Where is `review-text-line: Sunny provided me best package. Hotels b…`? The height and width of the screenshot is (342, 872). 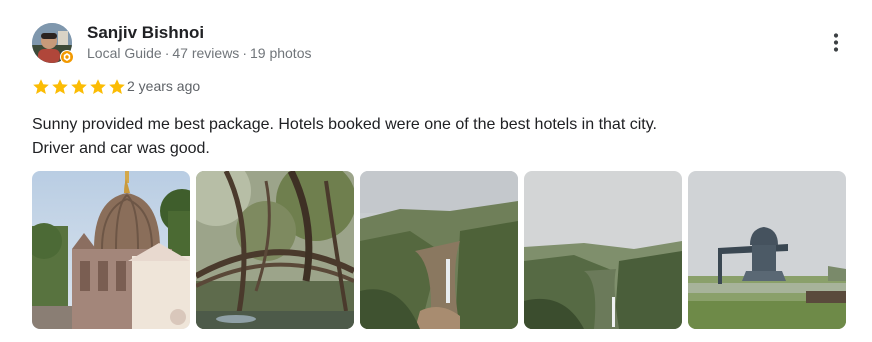
review-text-line: Sunny provided me best package. Hotels b… is located at coordinates (344, 124).